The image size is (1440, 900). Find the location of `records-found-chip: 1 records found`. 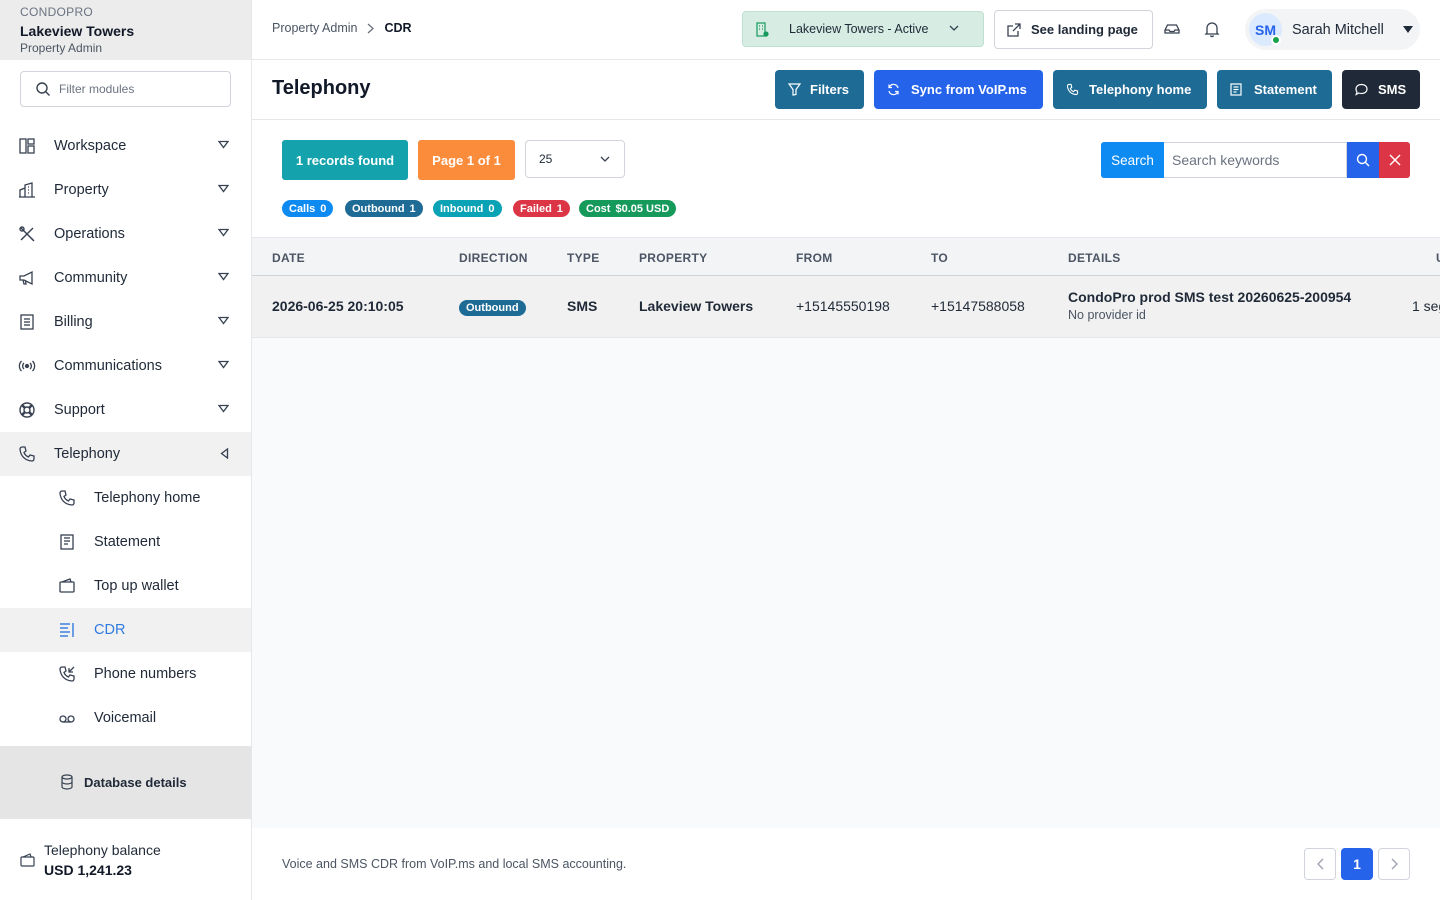

records-found-chip: 1 records found is located at coordinates (345, 160).